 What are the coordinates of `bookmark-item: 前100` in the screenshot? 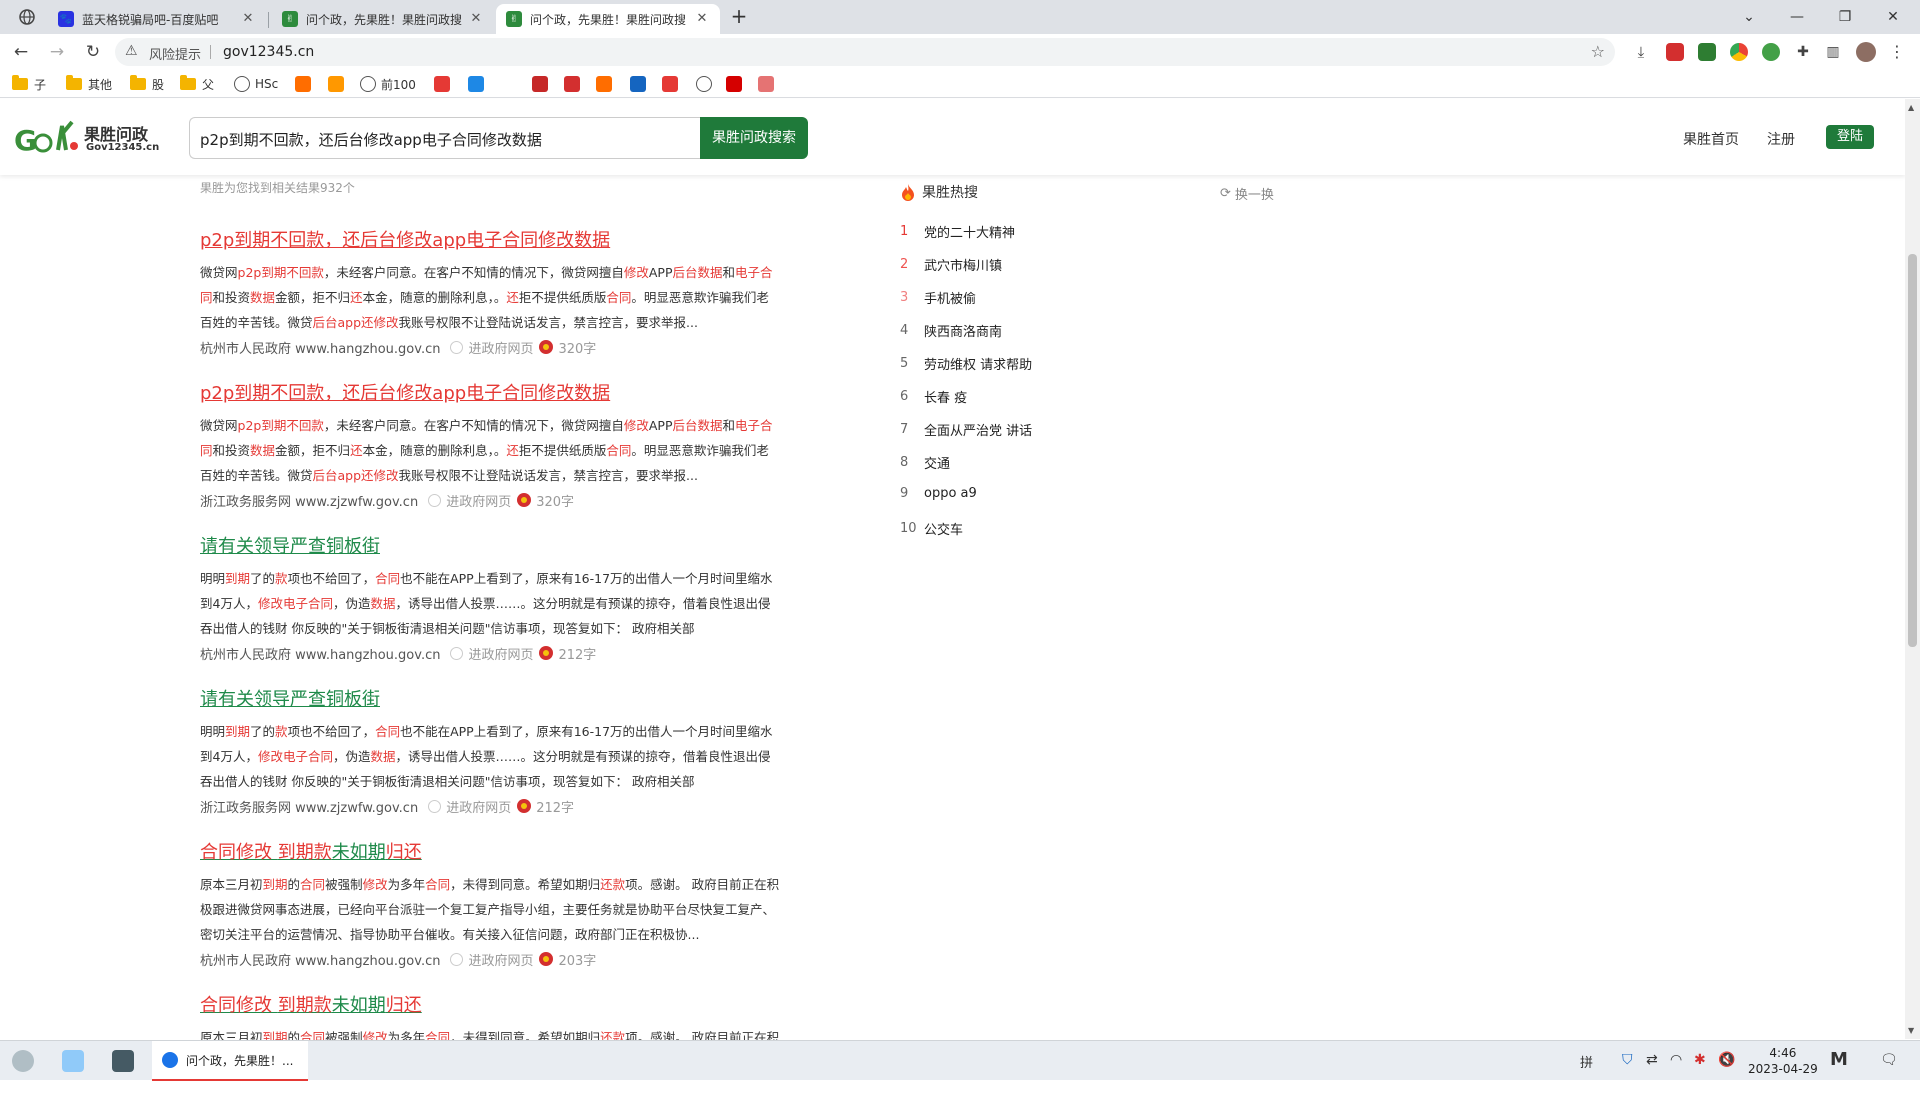 It's located at (388, 84).